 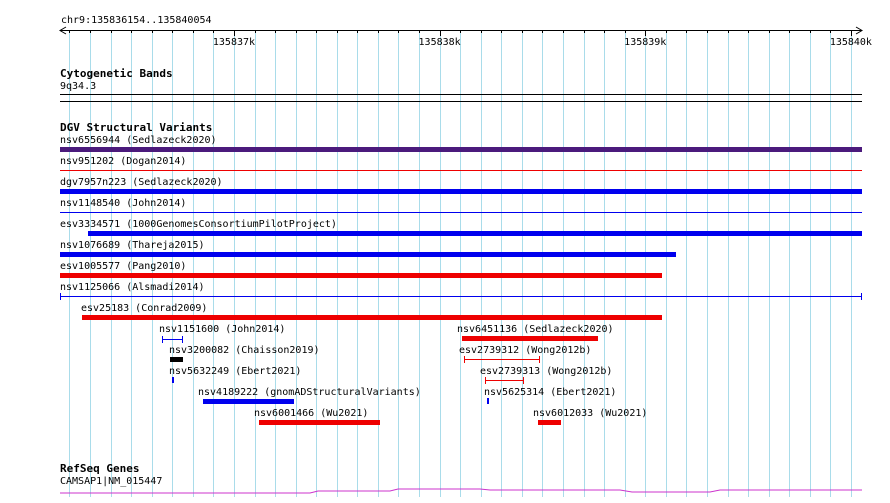 I want to click on variant-label: nsv1125066 (Alsmadi2014), so click(x=132, y=287).